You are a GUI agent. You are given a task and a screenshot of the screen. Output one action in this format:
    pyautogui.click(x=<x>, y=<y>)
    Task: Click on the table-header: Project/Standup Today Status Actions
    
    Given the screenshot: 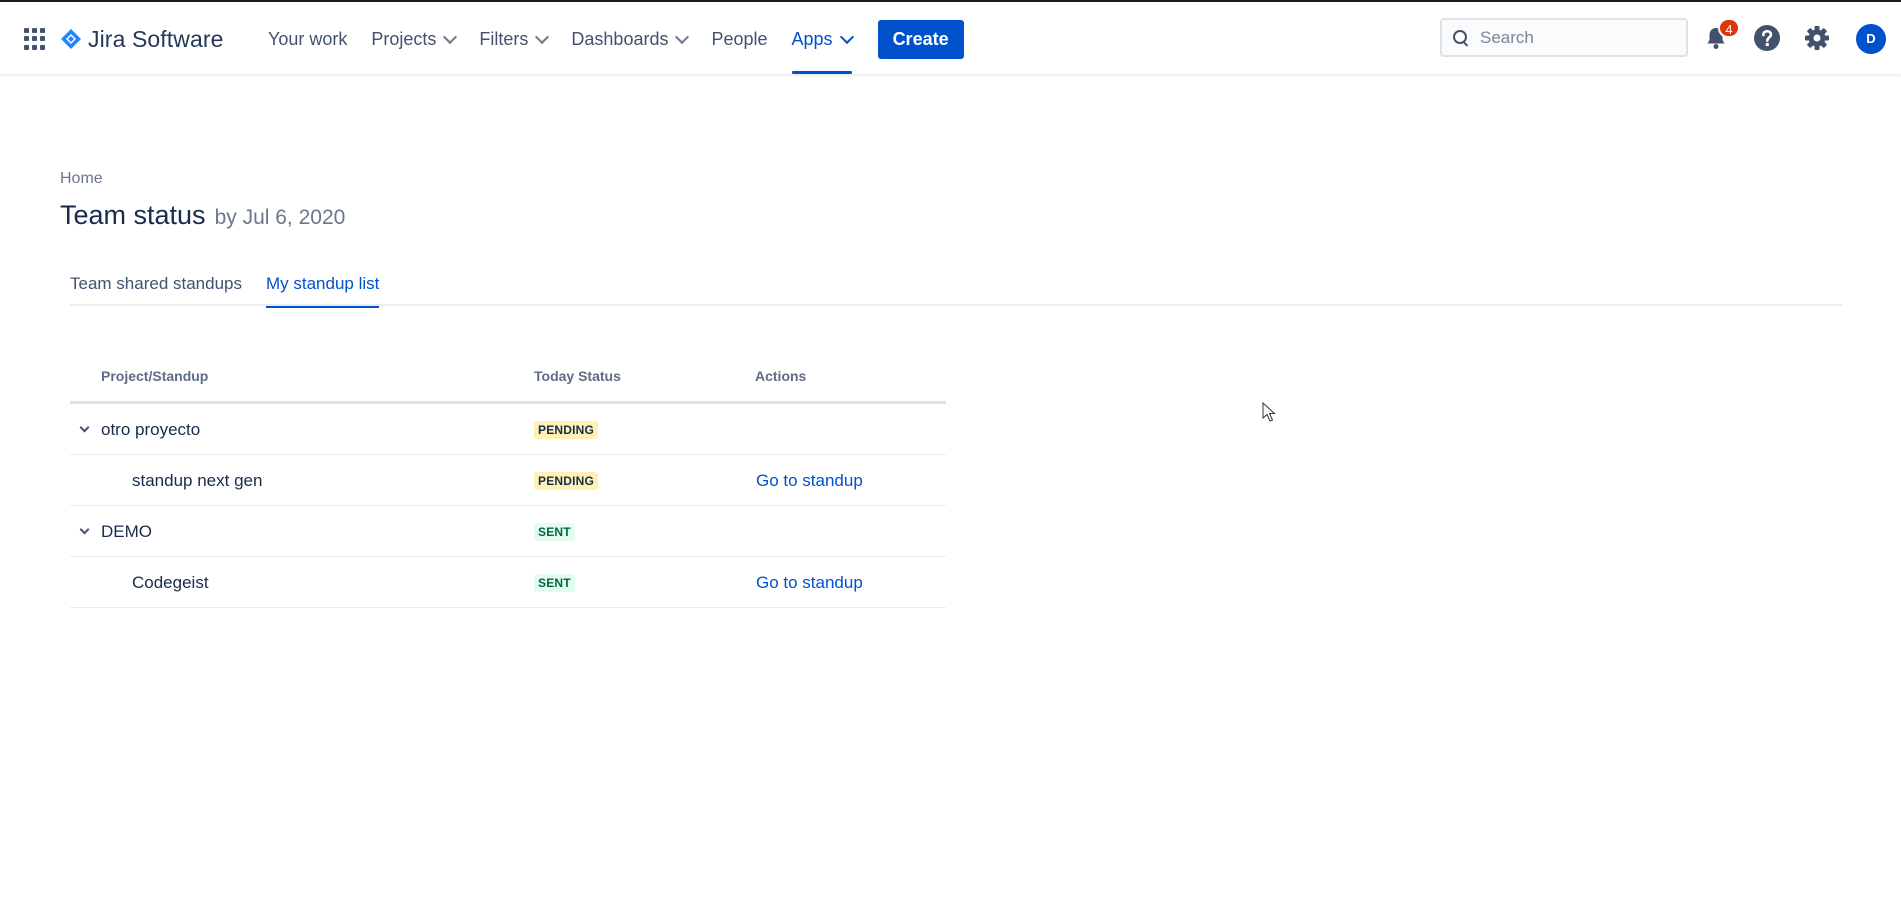 What is the action you would take?
    pyautogui.click(x=508, y=378)
    